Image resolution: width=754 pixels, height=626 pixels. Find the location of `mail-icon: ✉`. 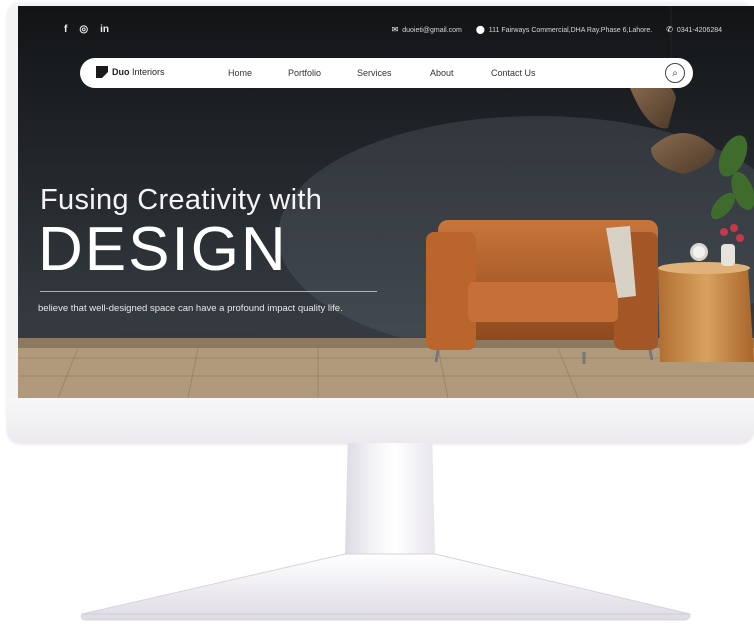

mail-icon: ✉ is located at coordinates (395, 29).